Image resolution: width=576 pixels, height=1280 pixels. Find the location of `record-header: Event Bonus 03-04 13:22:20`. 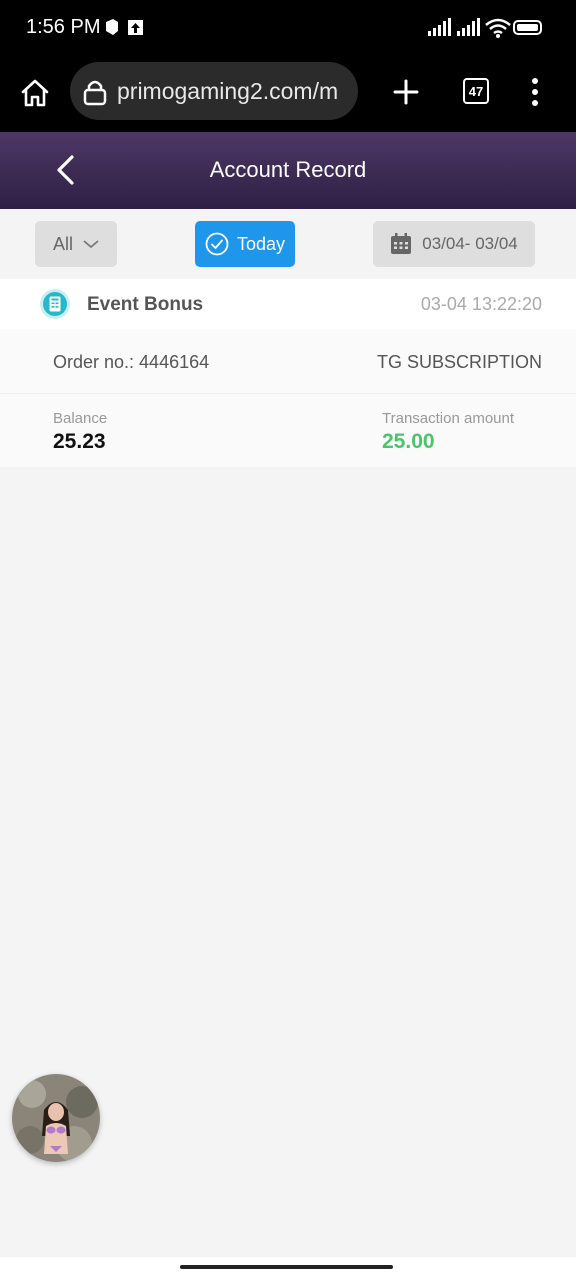

record-header: Event Bonus 03-04 13:22:20 is located at coordinates (288, 304).